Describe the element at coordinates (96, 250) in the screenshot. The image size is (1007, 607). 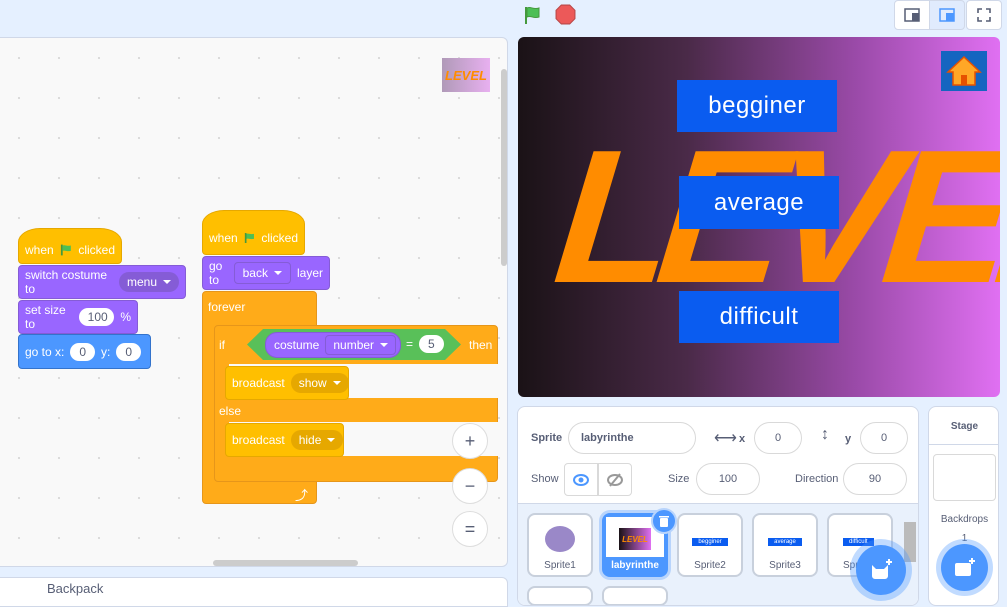
I see `block-text: clicked` at that location.